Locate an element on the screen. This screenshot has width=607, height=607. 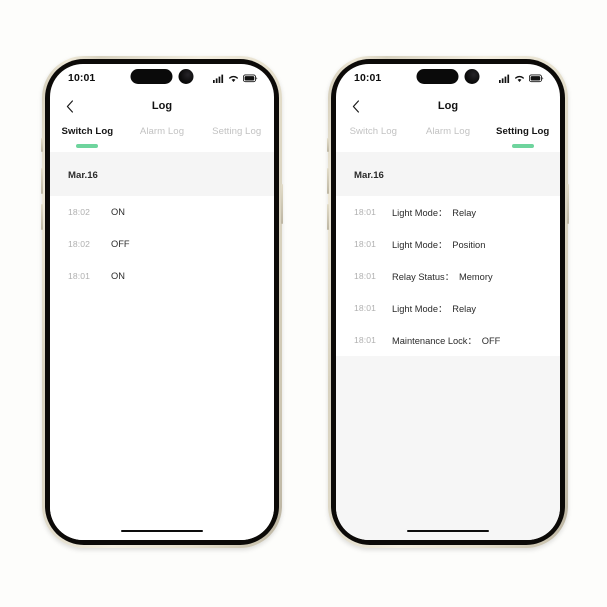
status-icons is located at coordinates (521, 78).